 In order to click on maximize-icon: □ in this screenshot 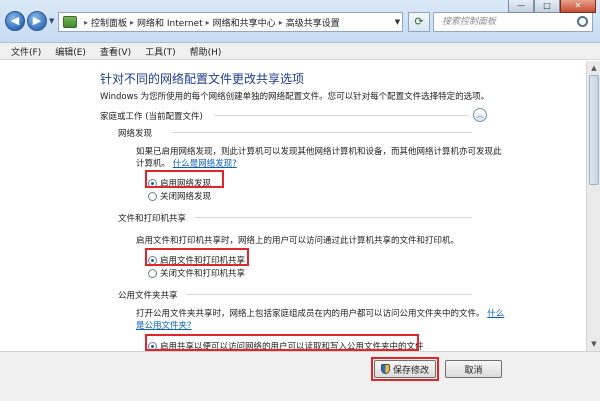, I will do `click(547, 6)`.